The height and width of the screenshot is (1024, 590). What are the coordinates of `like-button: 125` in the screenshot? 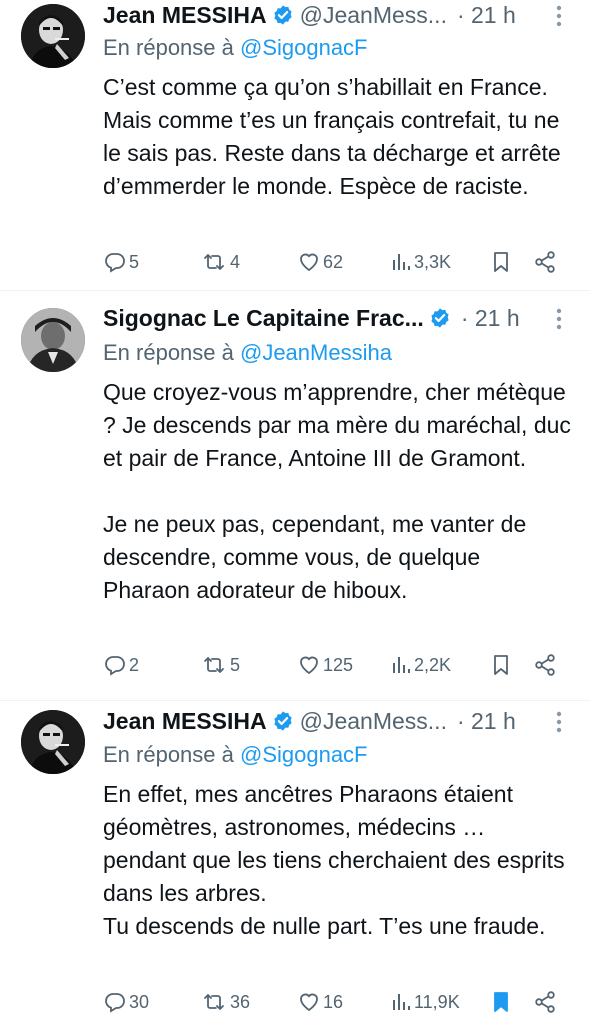 It's located at (325, 665).